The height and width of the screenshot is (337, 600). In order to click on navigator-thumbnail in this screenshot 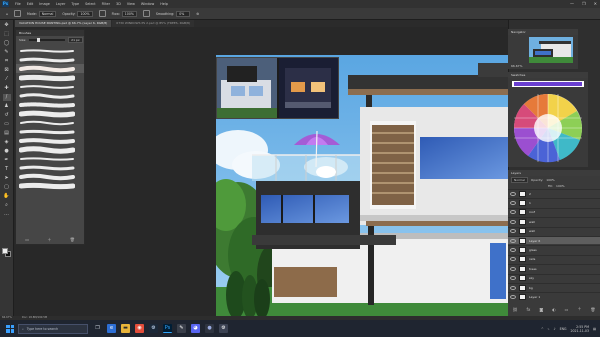, I will do `click(551, 50)`.